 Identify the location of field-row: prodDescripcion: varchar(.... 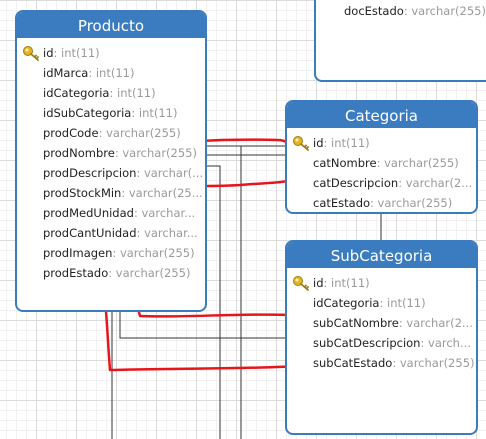
(111, 173).